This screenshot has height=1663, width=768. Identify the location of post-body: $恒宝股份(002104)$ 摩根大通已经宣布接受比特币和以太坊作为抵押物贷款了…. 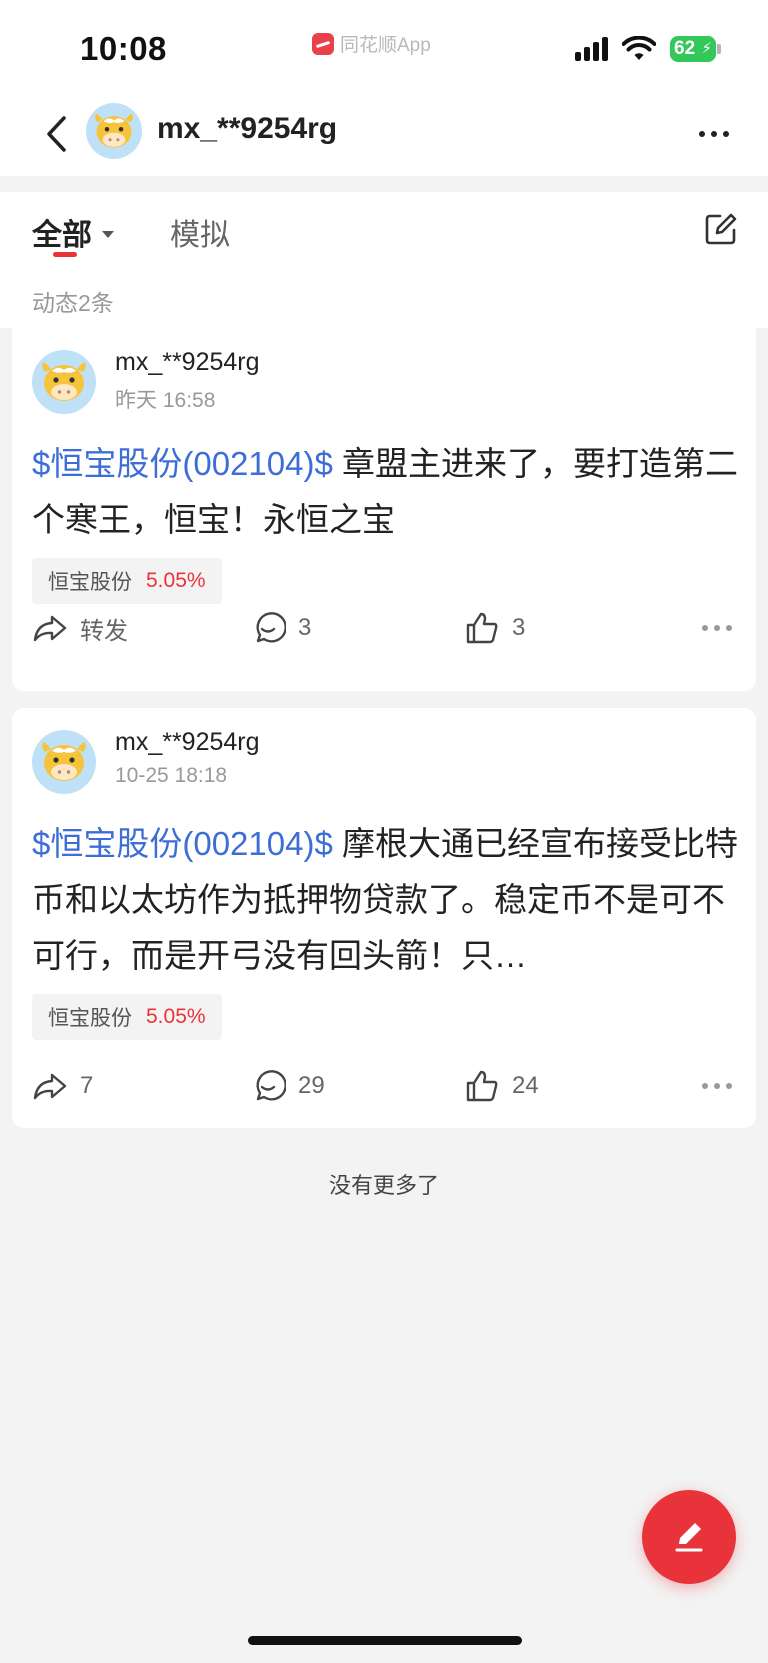
(387, 900).